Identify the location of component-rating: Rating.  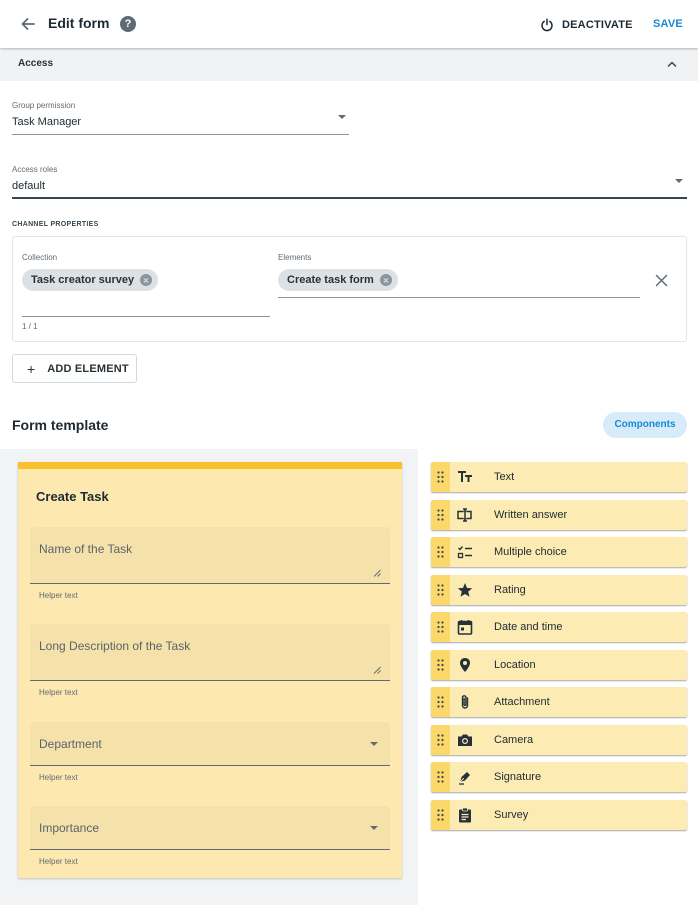
(559, 590).